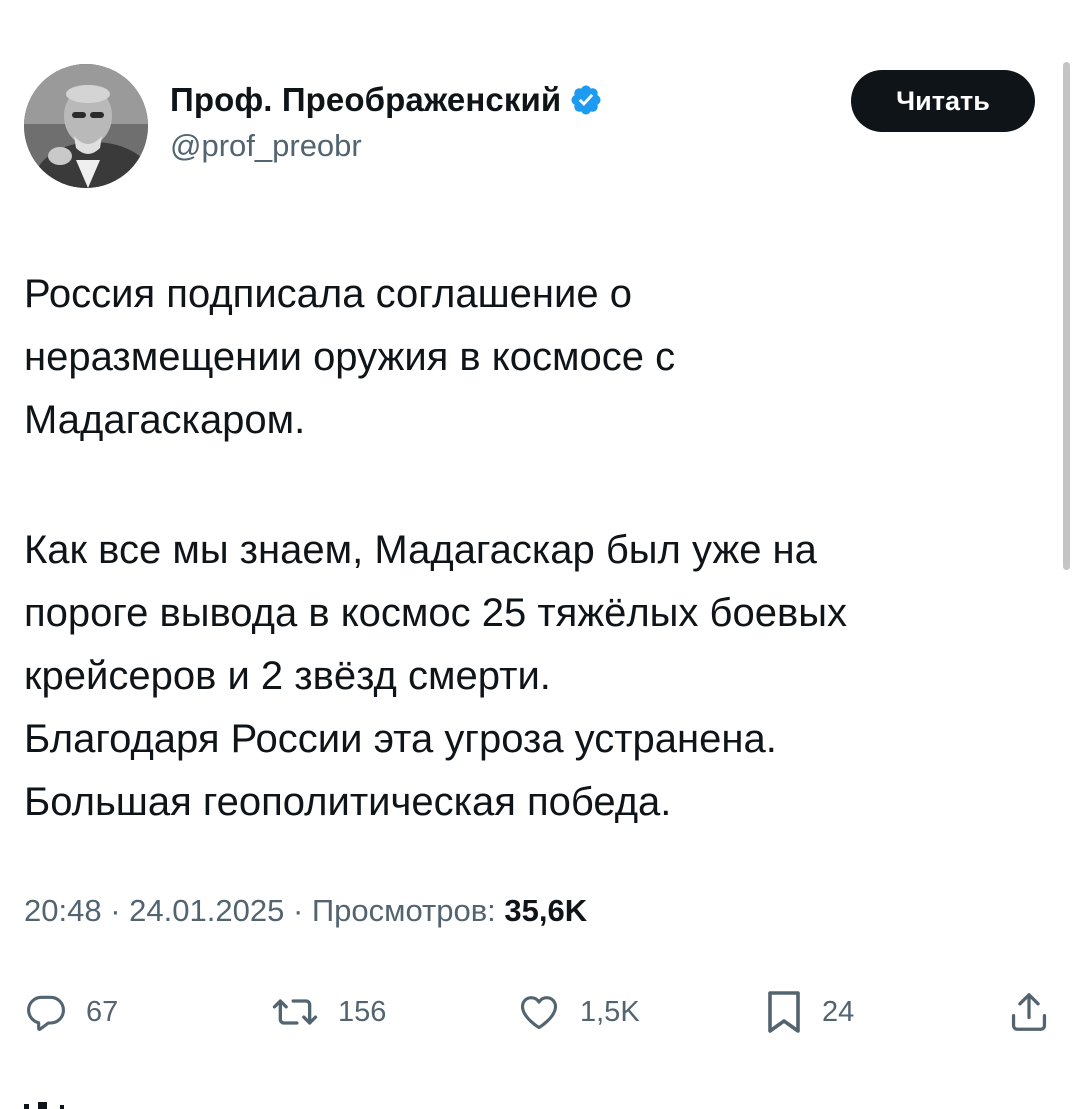 The height and width of the screenshot is (1109, 1080). Describe the element at coordinates (1066, 316) in the screenshot. I see `scrollbar` at that location.